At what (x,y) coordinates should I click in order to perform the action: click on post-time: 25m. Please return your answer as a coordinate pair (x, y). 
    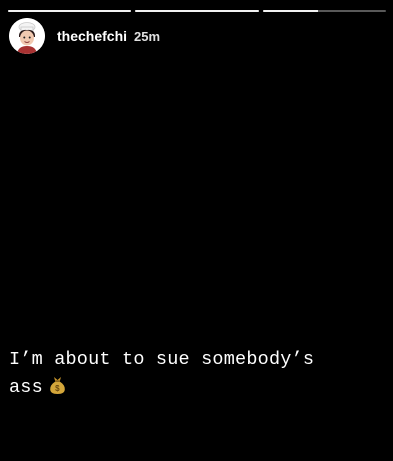
    Looking at the image, I should click on (147, 36).